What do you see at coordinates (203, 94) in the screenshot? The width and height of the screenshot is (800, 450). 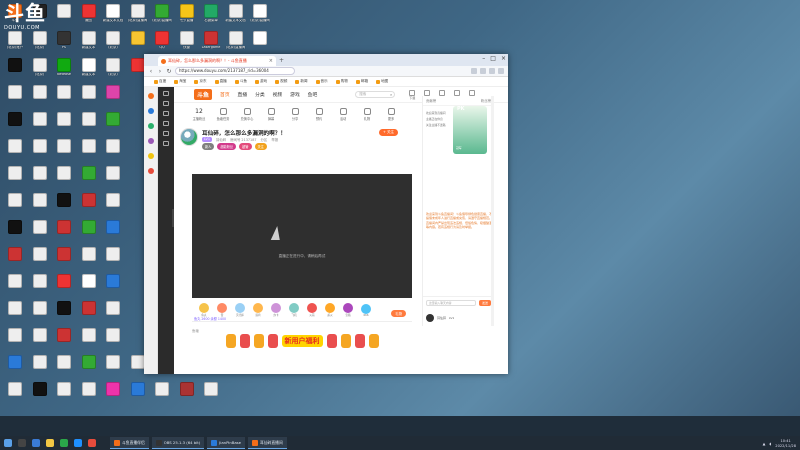 I see `site-logo: 斗鱼` at bounding box center [203, 94].